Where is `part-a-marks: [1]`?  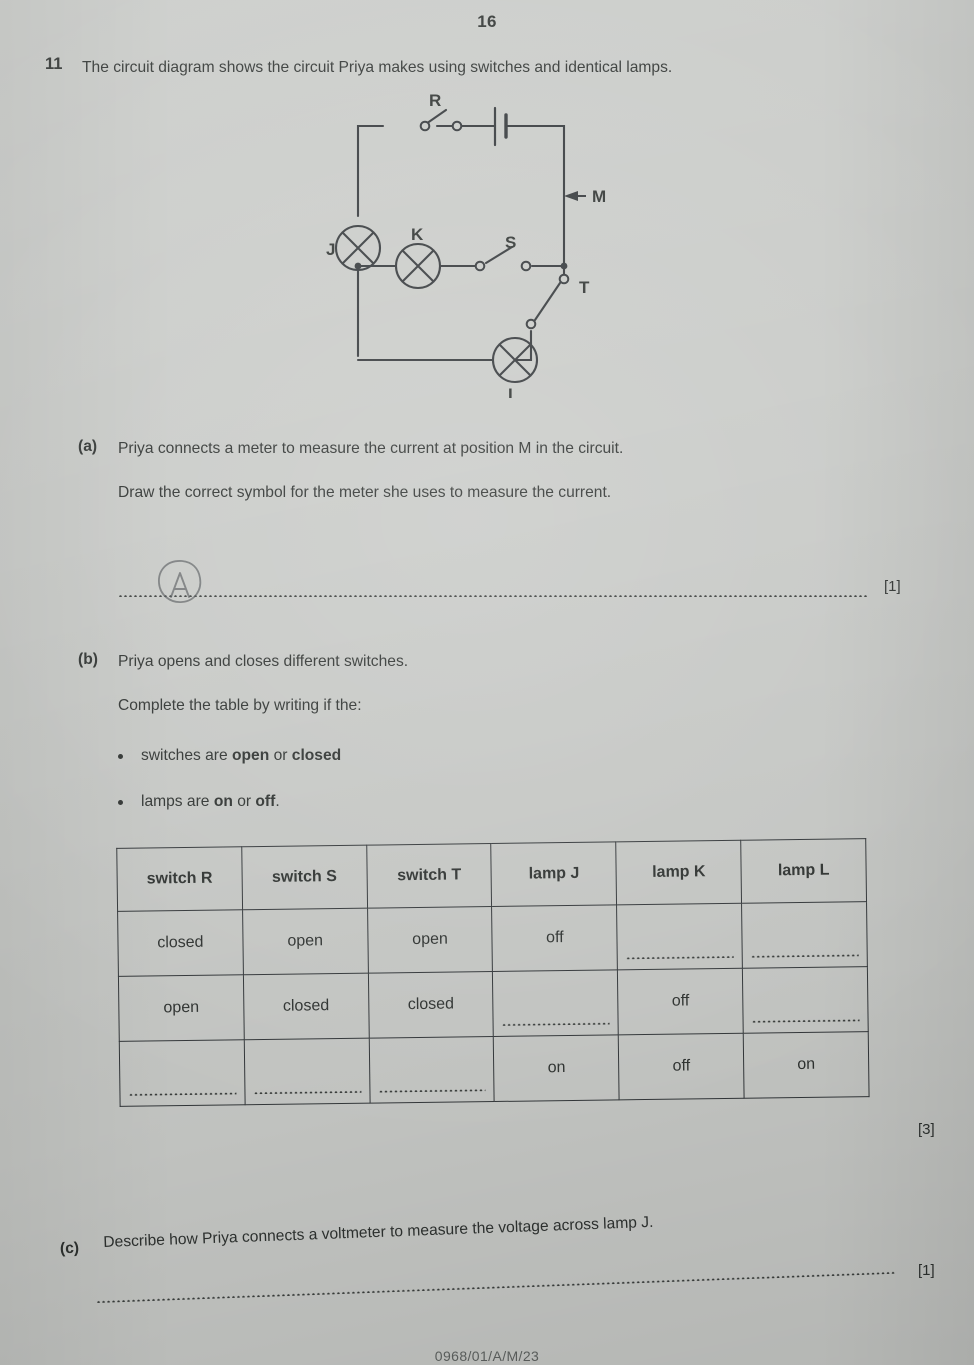 part-a-marks: [1] is located at coordinates (892, 586).